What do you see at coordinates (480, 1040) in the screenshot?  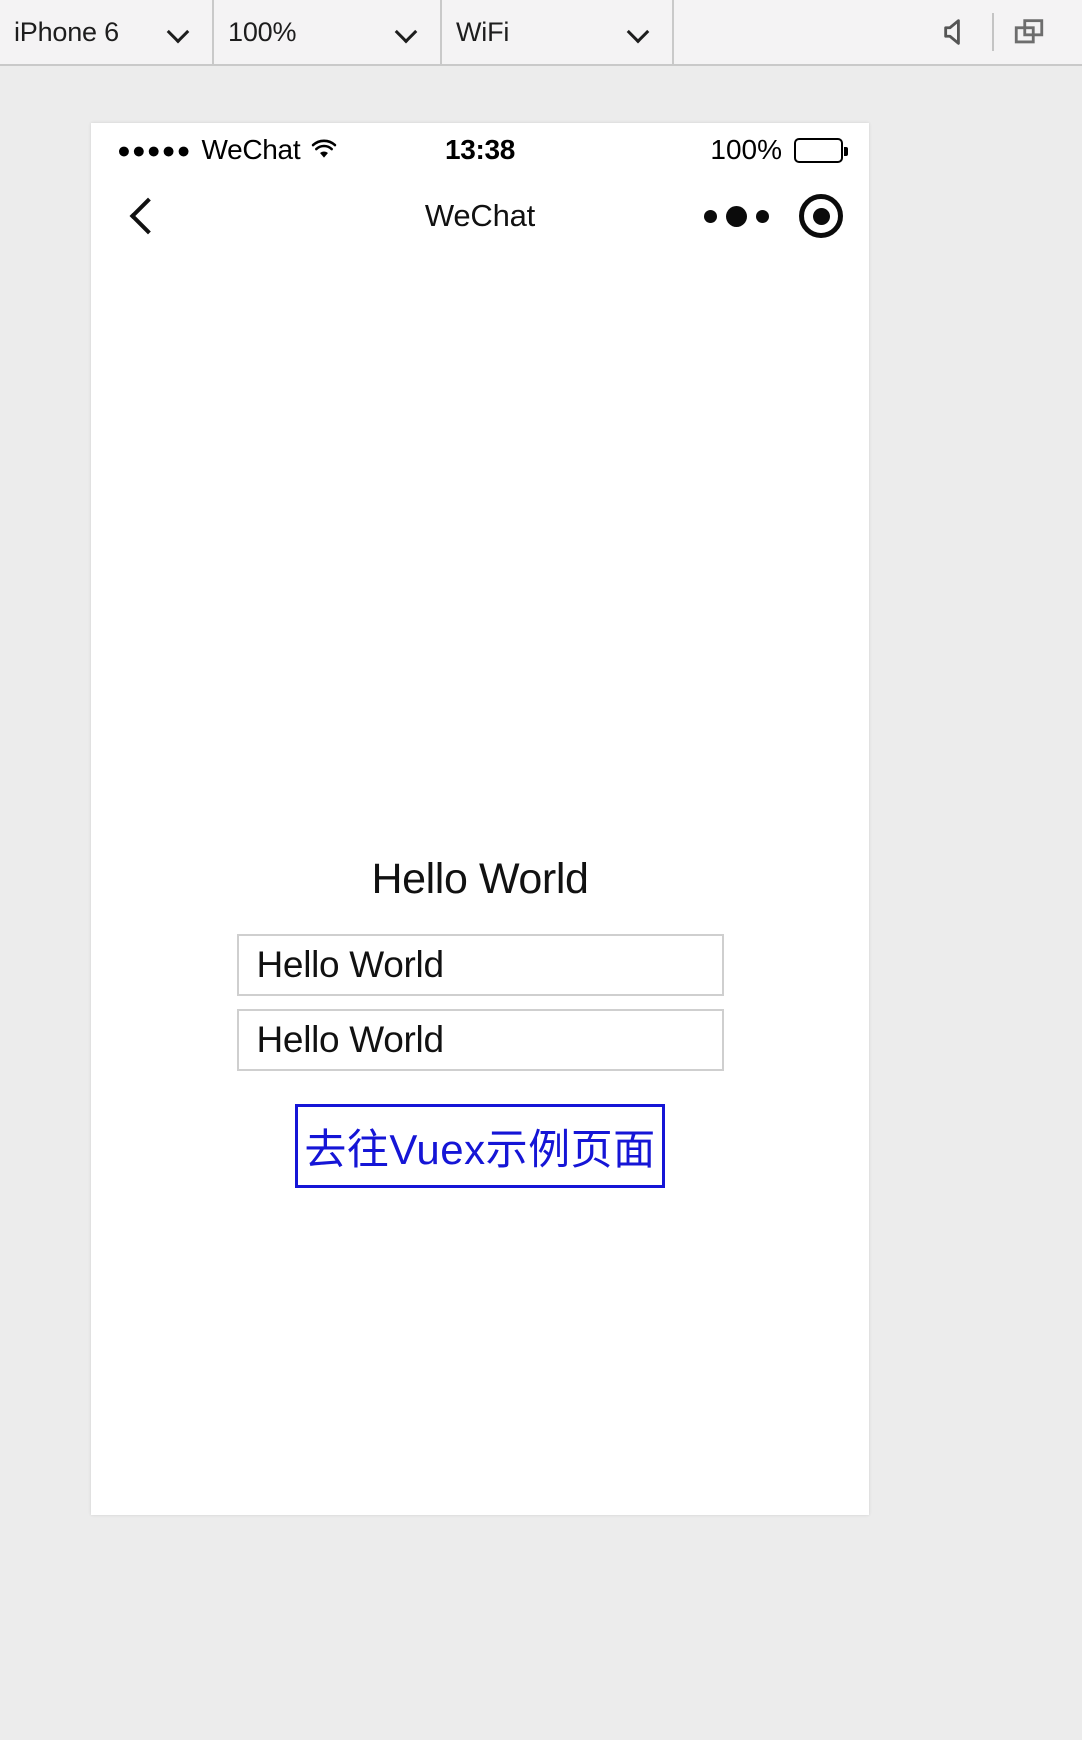 I see `hello-input-two` at bounding box center [480, 1040].